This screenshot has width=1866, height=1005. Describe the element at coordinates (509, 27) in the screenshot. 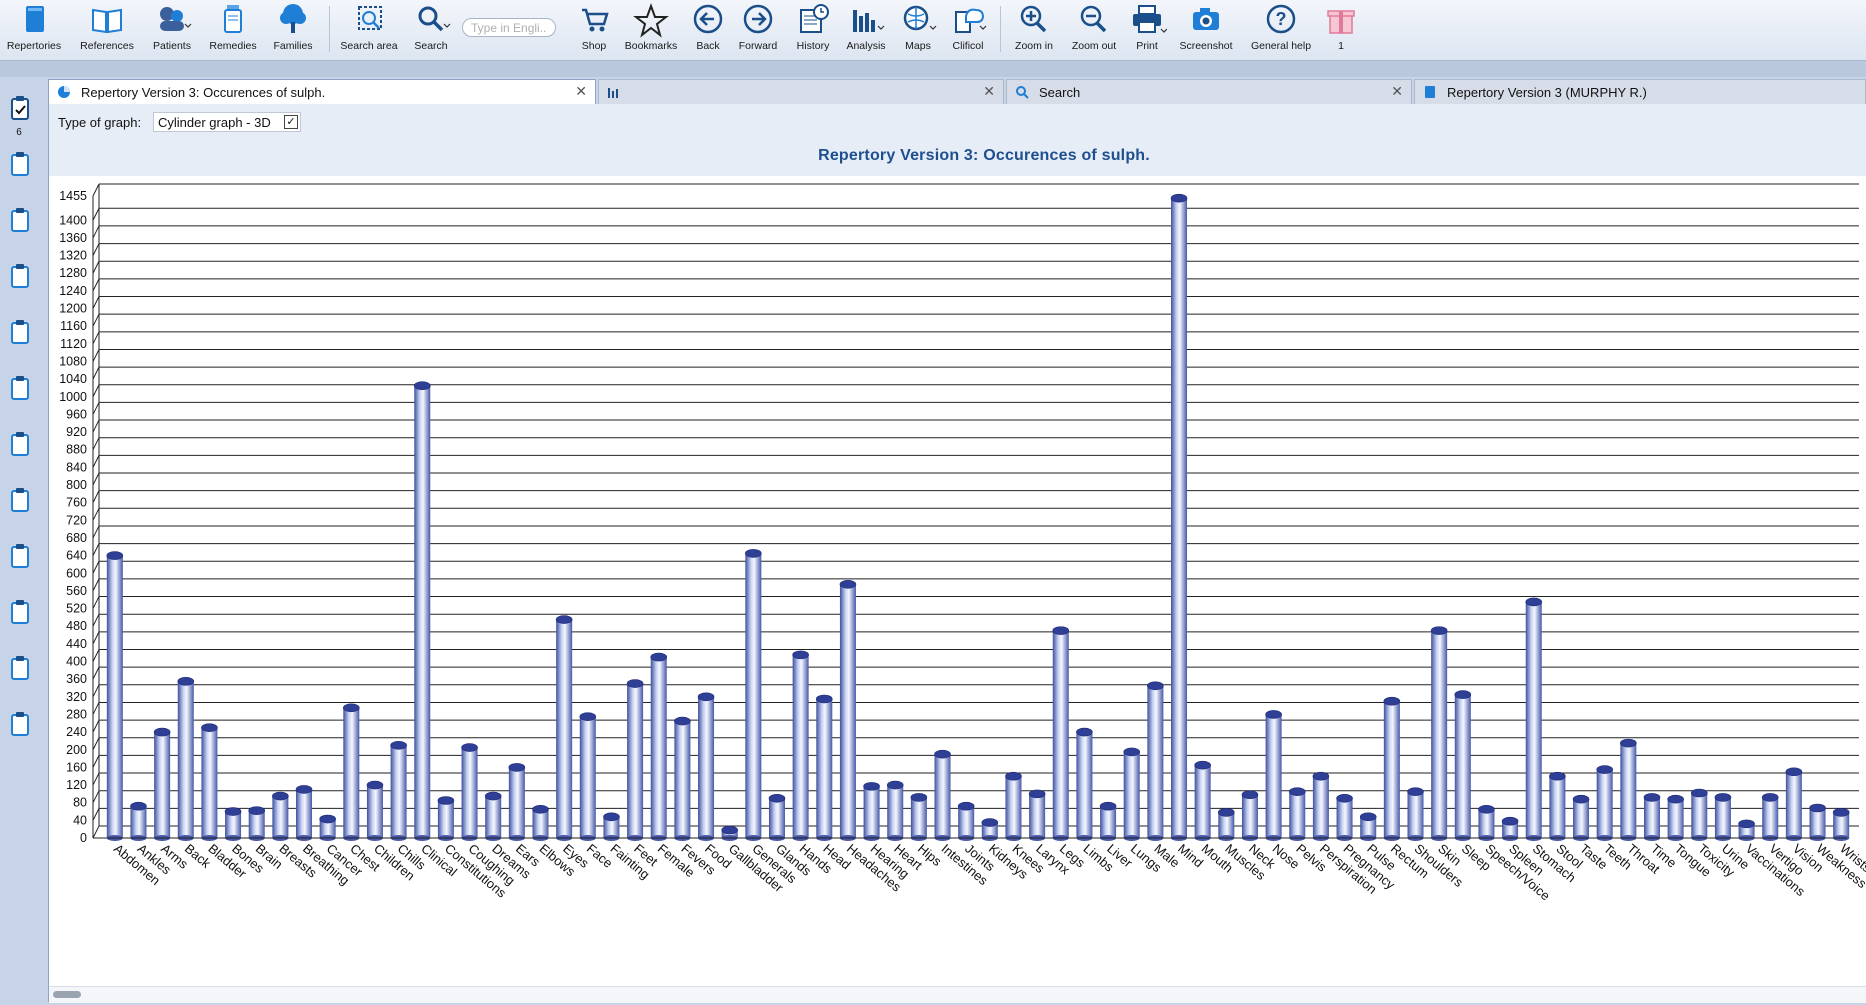

I see `search-input` at that location.